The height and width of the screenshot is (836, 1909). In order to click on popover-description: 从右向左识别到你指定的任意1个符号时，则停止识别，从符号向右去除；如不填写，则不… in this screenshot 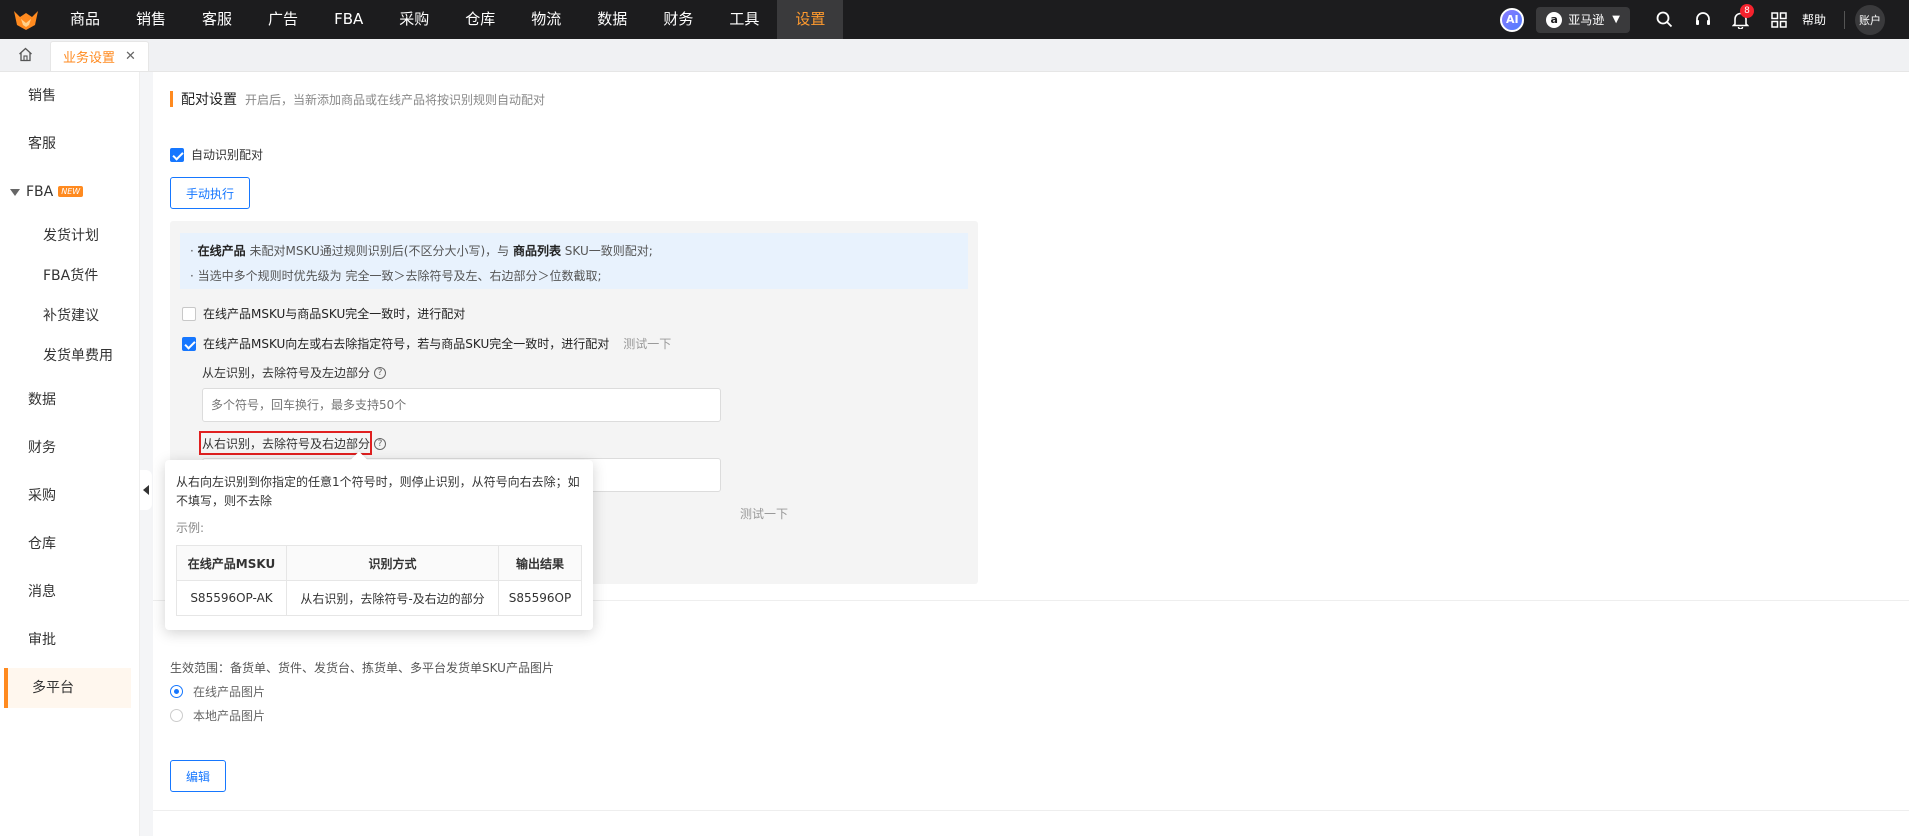, I will do `click(378, 491)`.